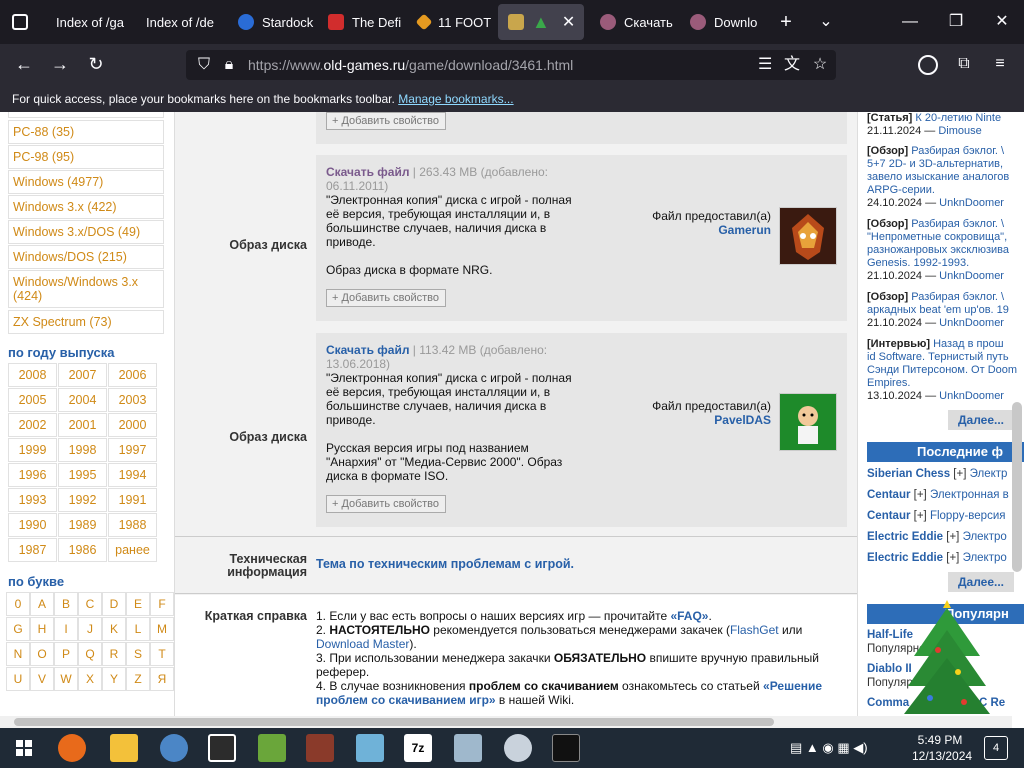  Describe the element at coordinates (945, 474) in the screenshot. I see `latest-file-item: Siberian Chess [+] Электр` at that location.